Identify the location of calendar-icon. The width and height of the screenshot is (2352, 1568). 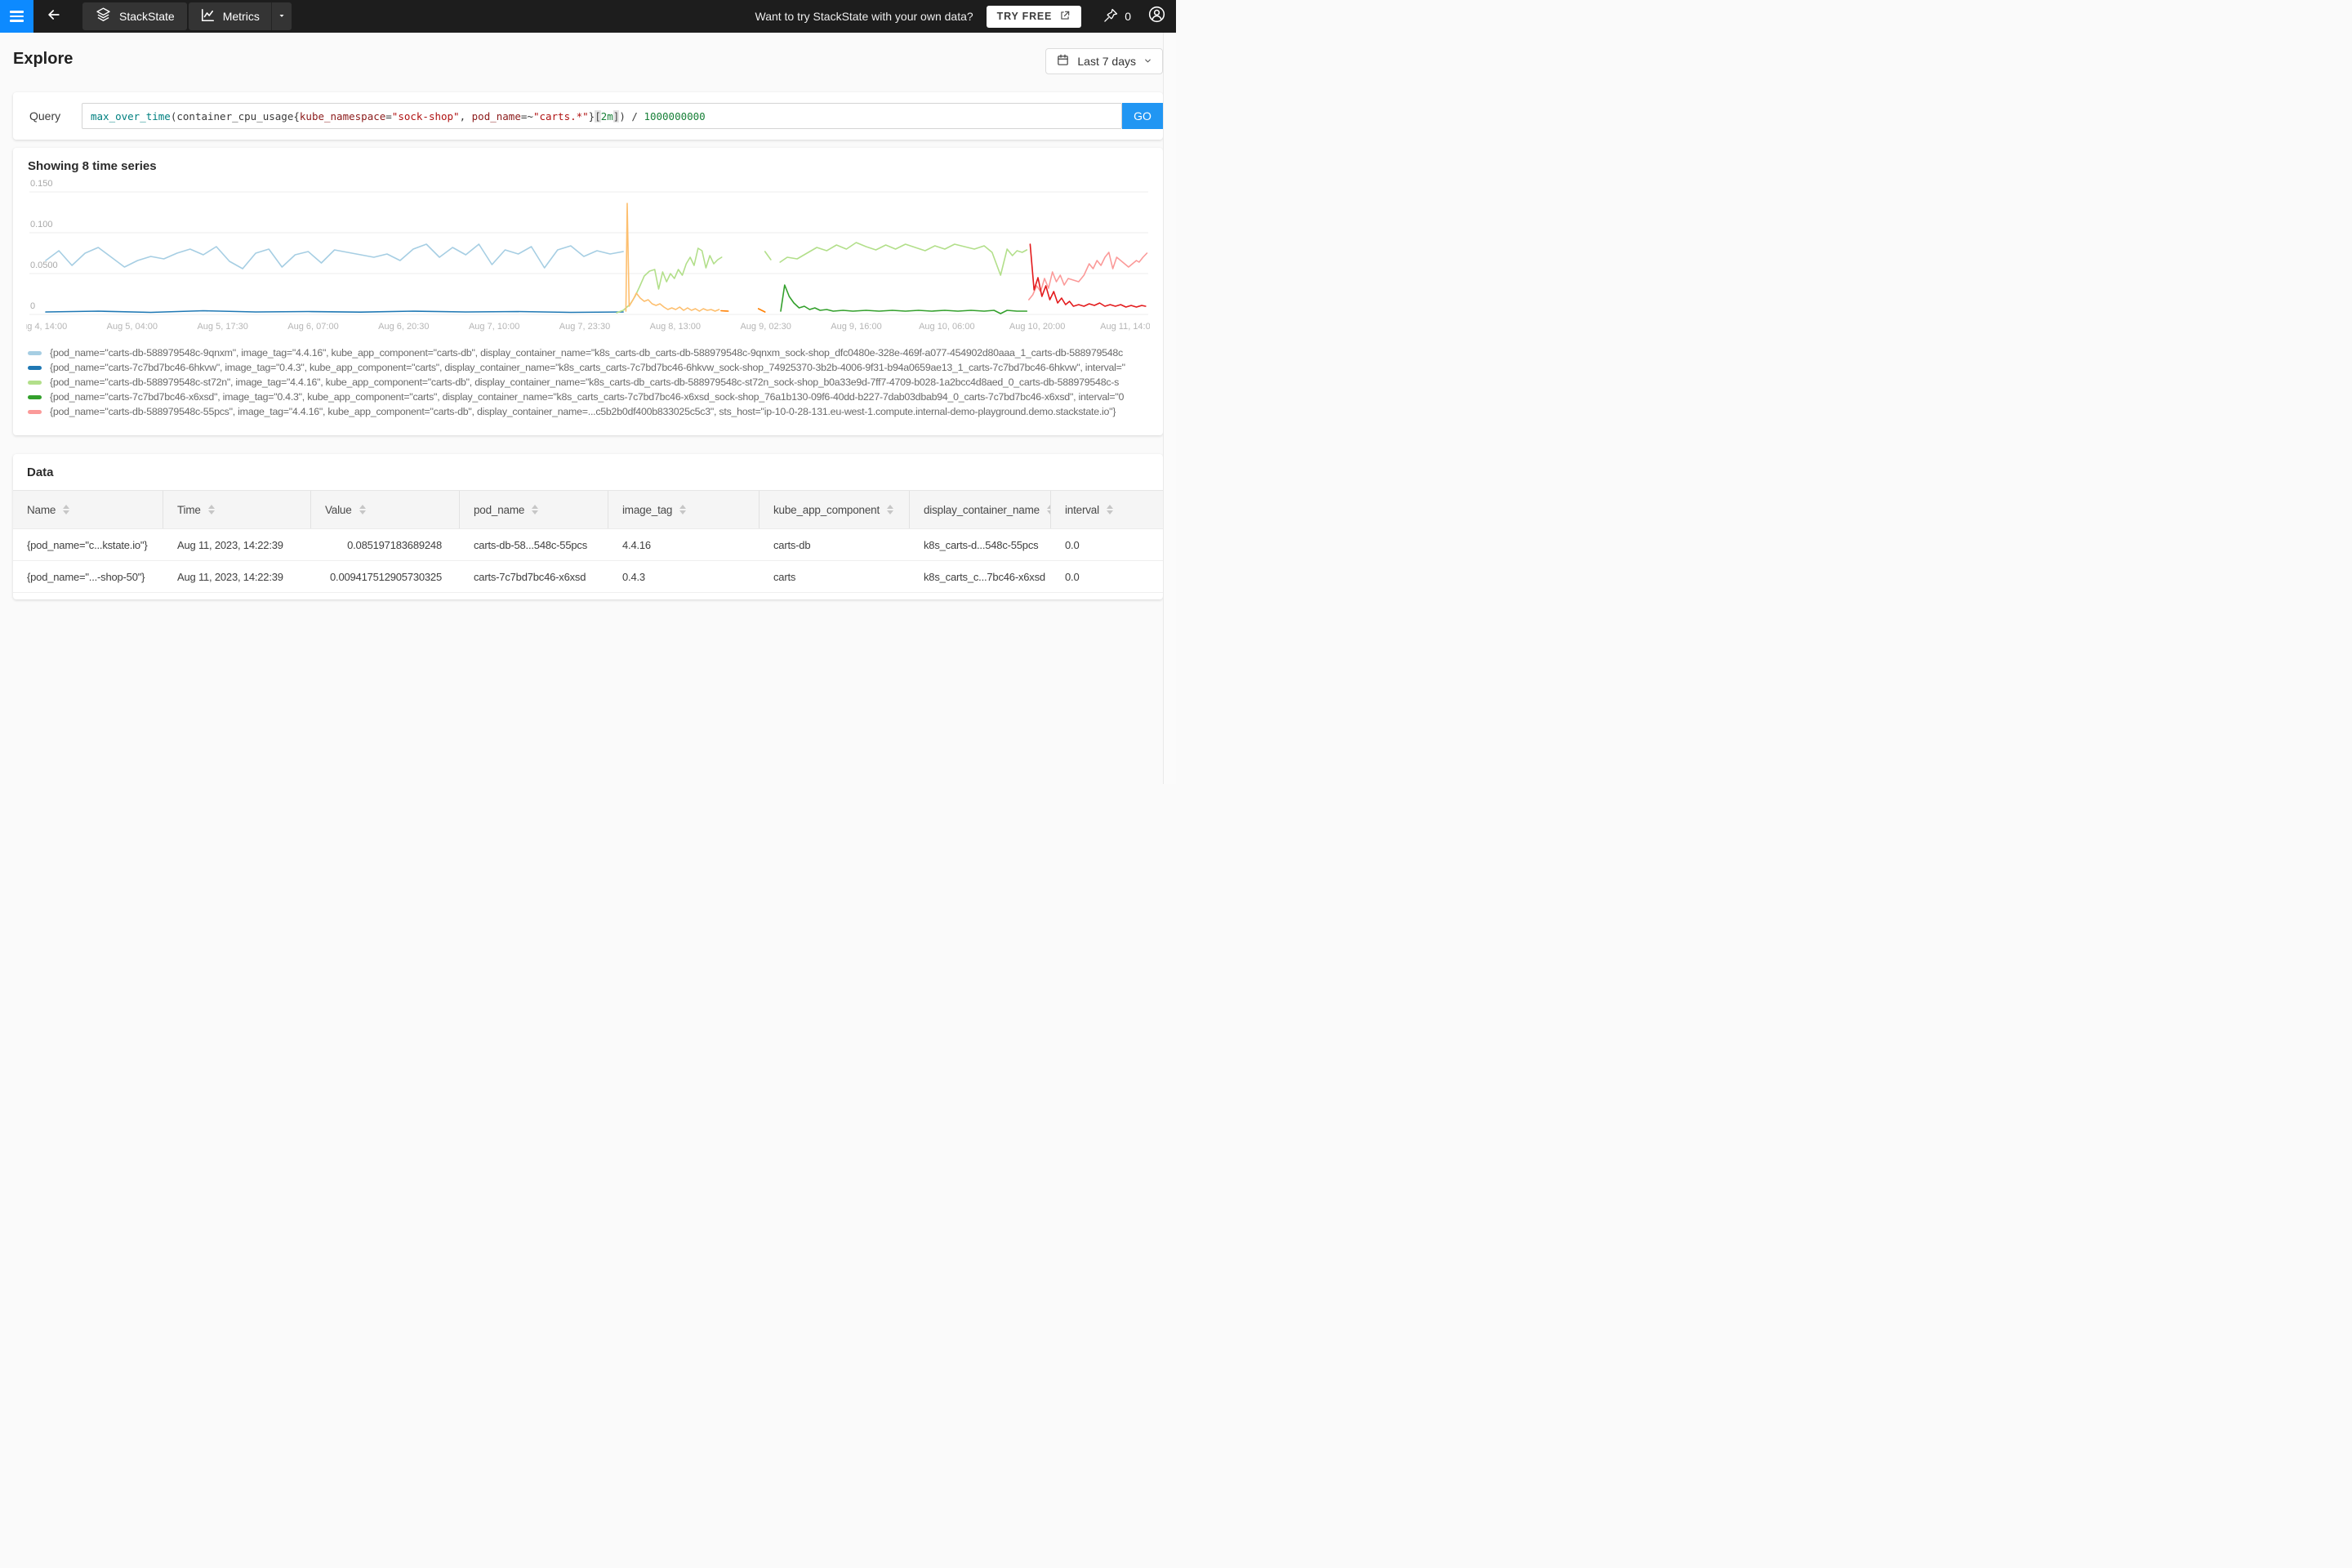
(1063, 61).